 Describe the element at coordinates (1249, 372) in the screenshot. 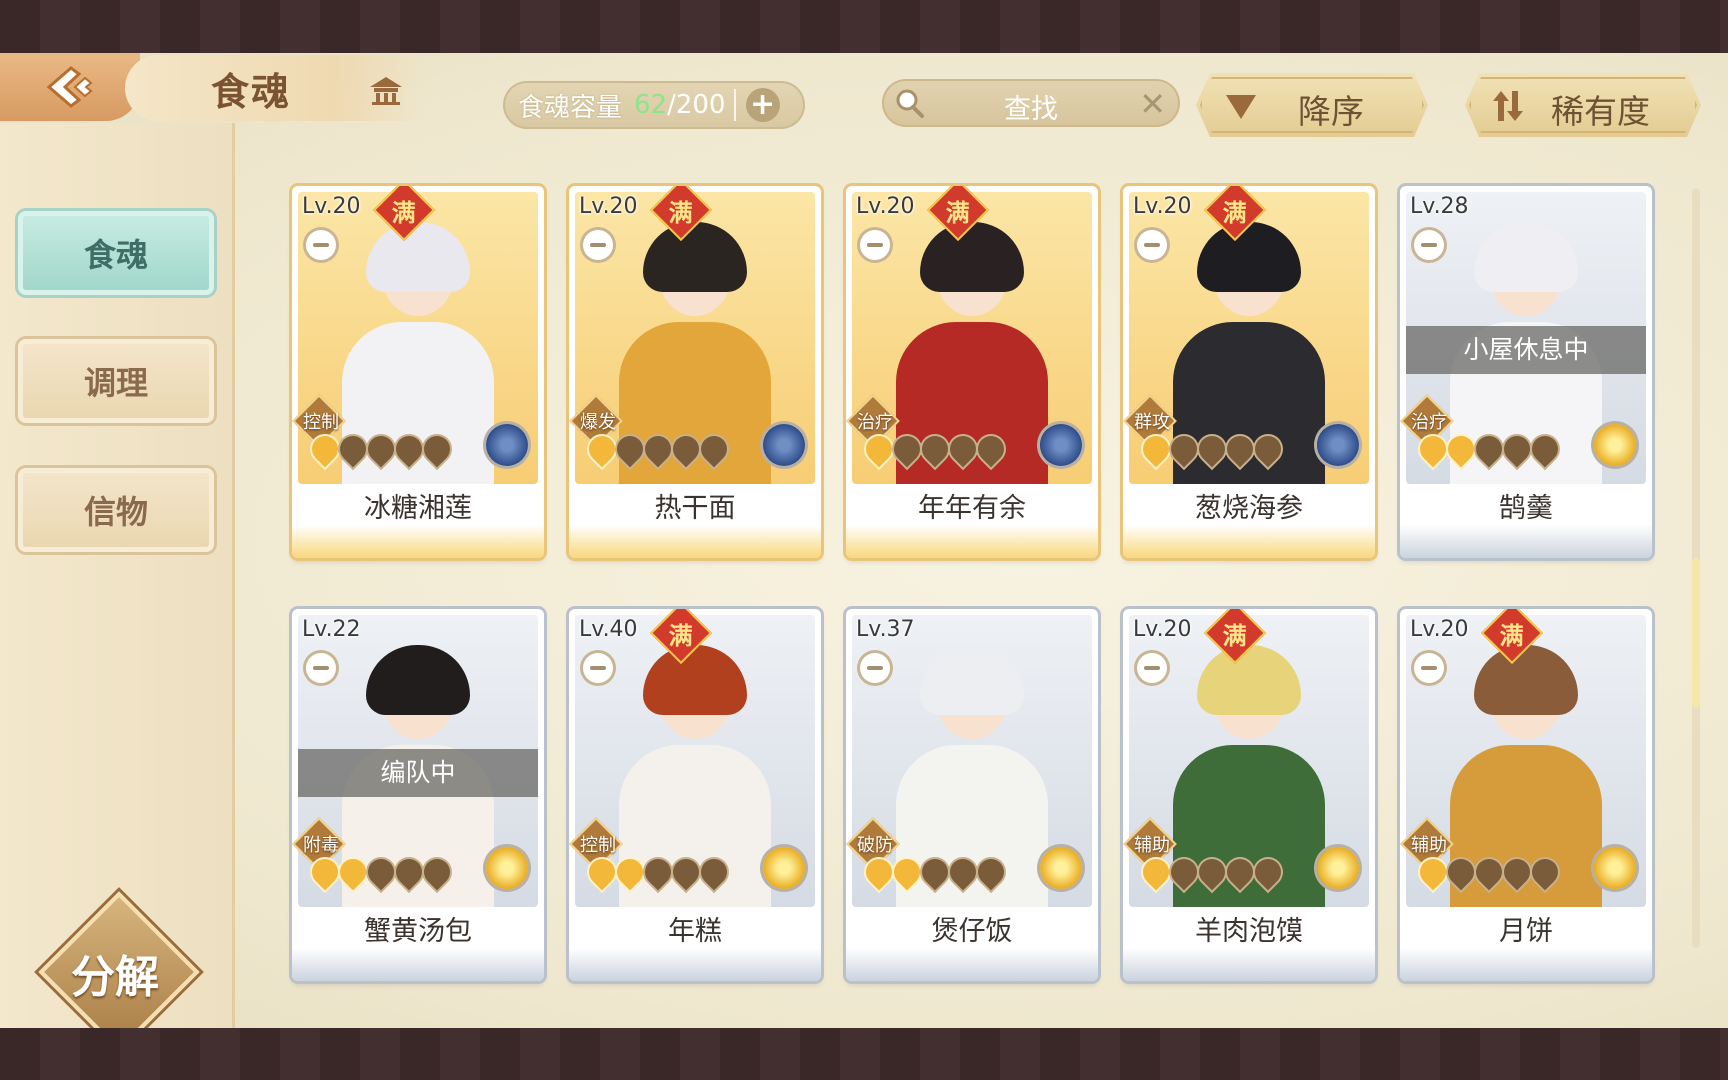

I see `food-soul-card: Lv.20 满群攻 葱烧海参` at that location.